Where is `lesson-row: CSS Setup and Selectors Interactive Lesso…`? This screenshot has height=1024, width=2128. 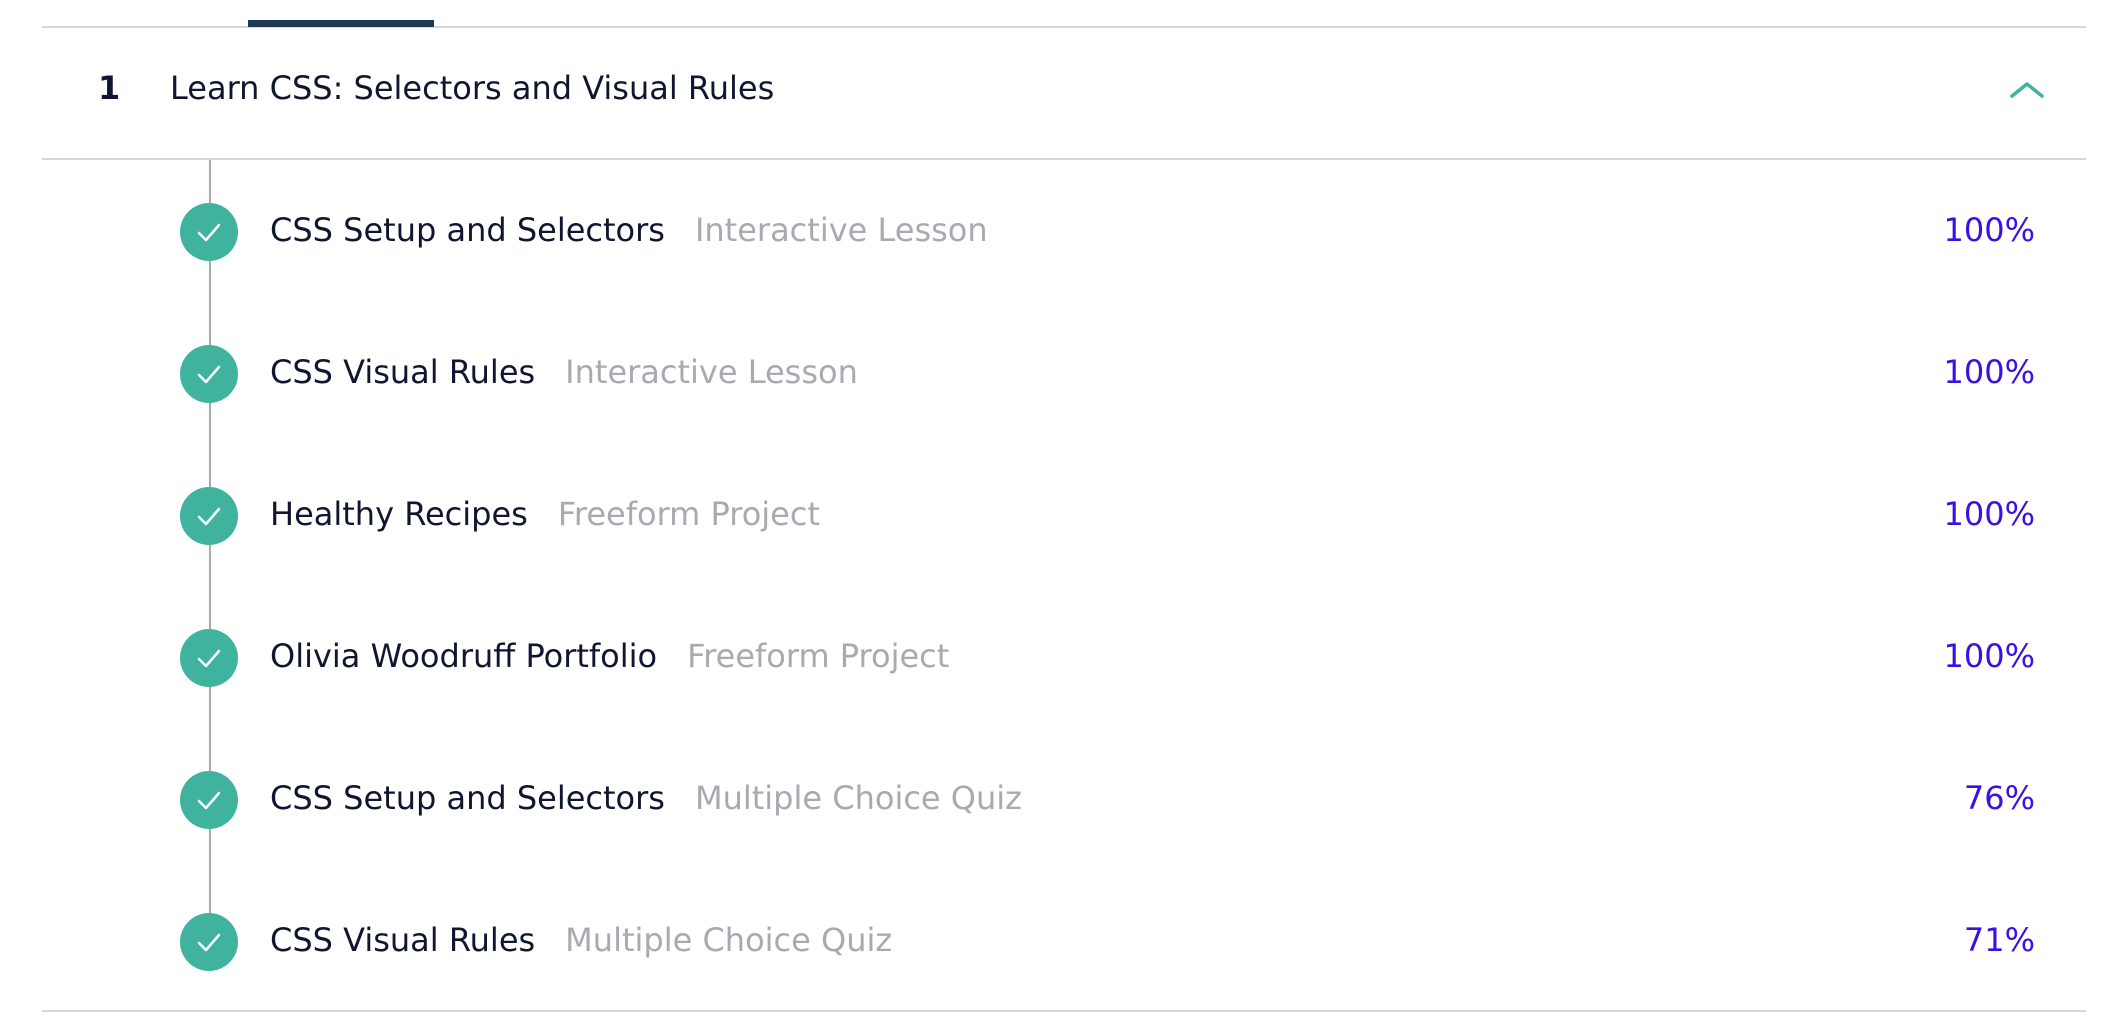
lesson-row: CSS Setup and Selectors Interactive Lesso… is located at coordinates (1064, 231).